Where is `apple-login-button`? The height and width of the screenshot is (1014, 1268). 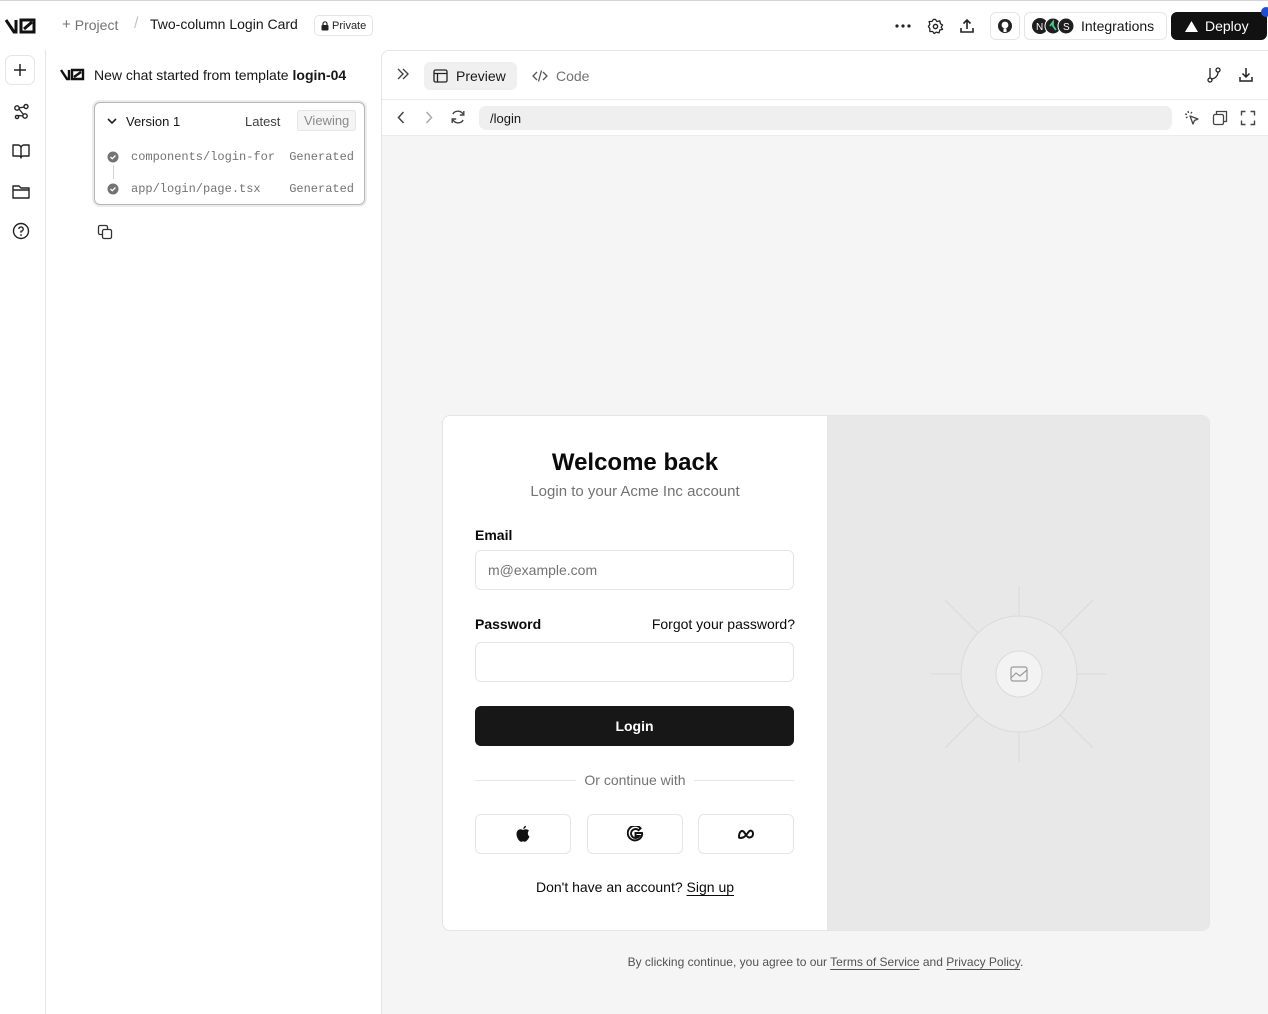
apple-login-button is located at coordinates (523, 834).